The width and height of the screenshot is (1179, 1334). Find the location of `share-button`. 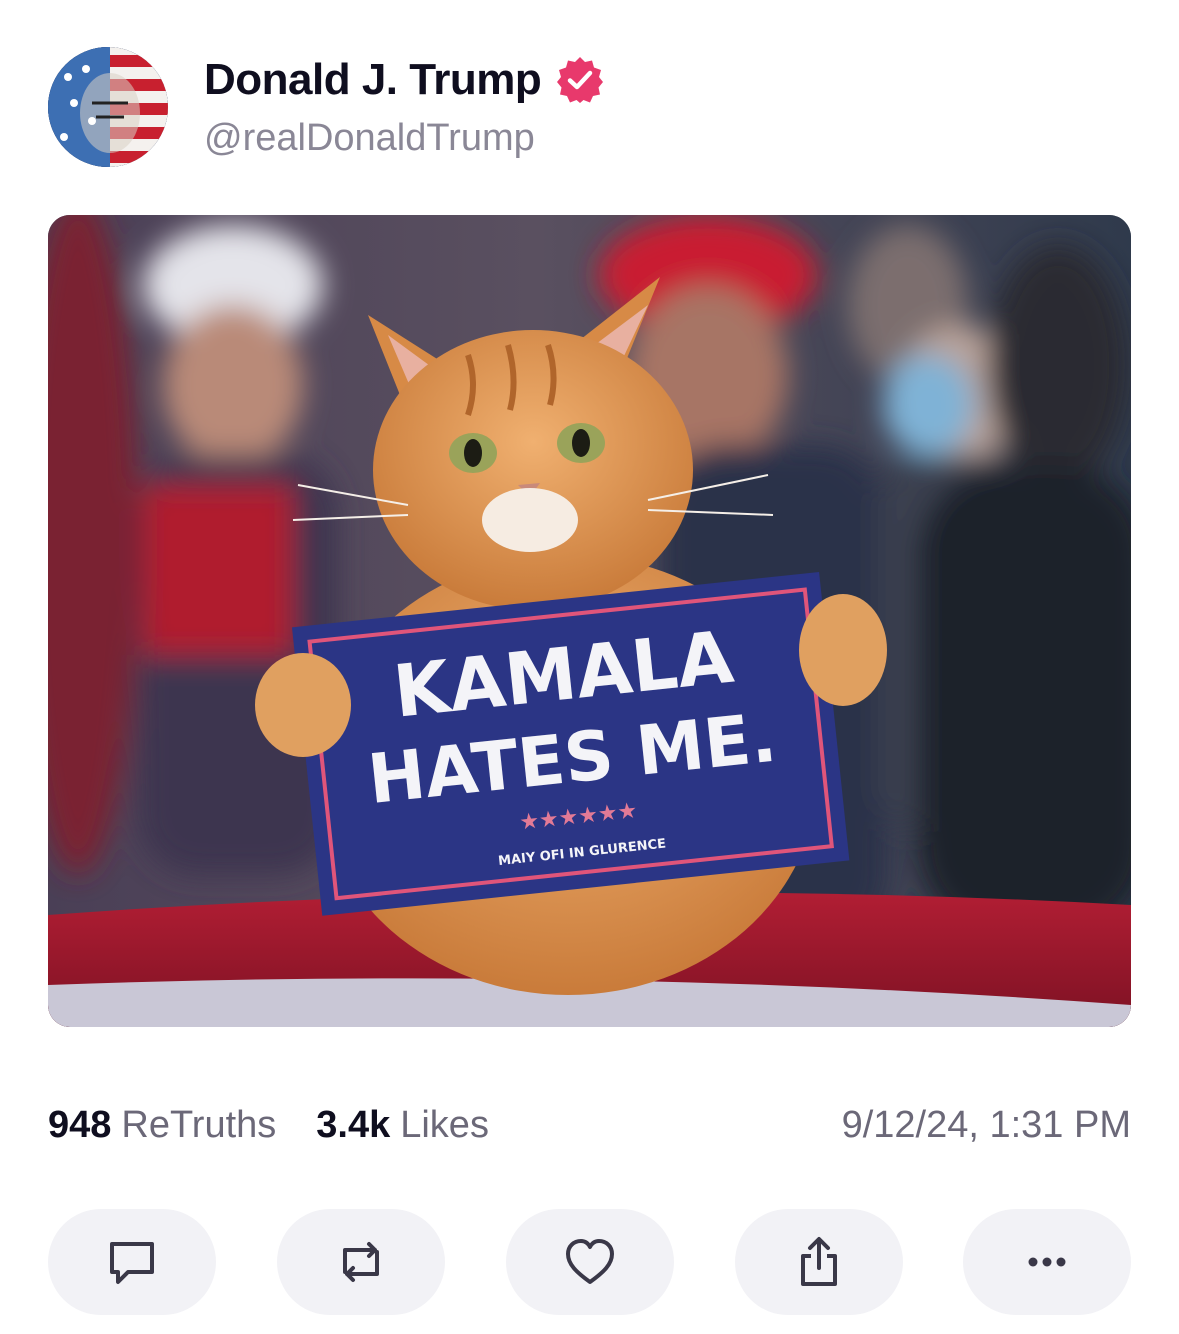

share-button is located at coordinates (819, 1262).